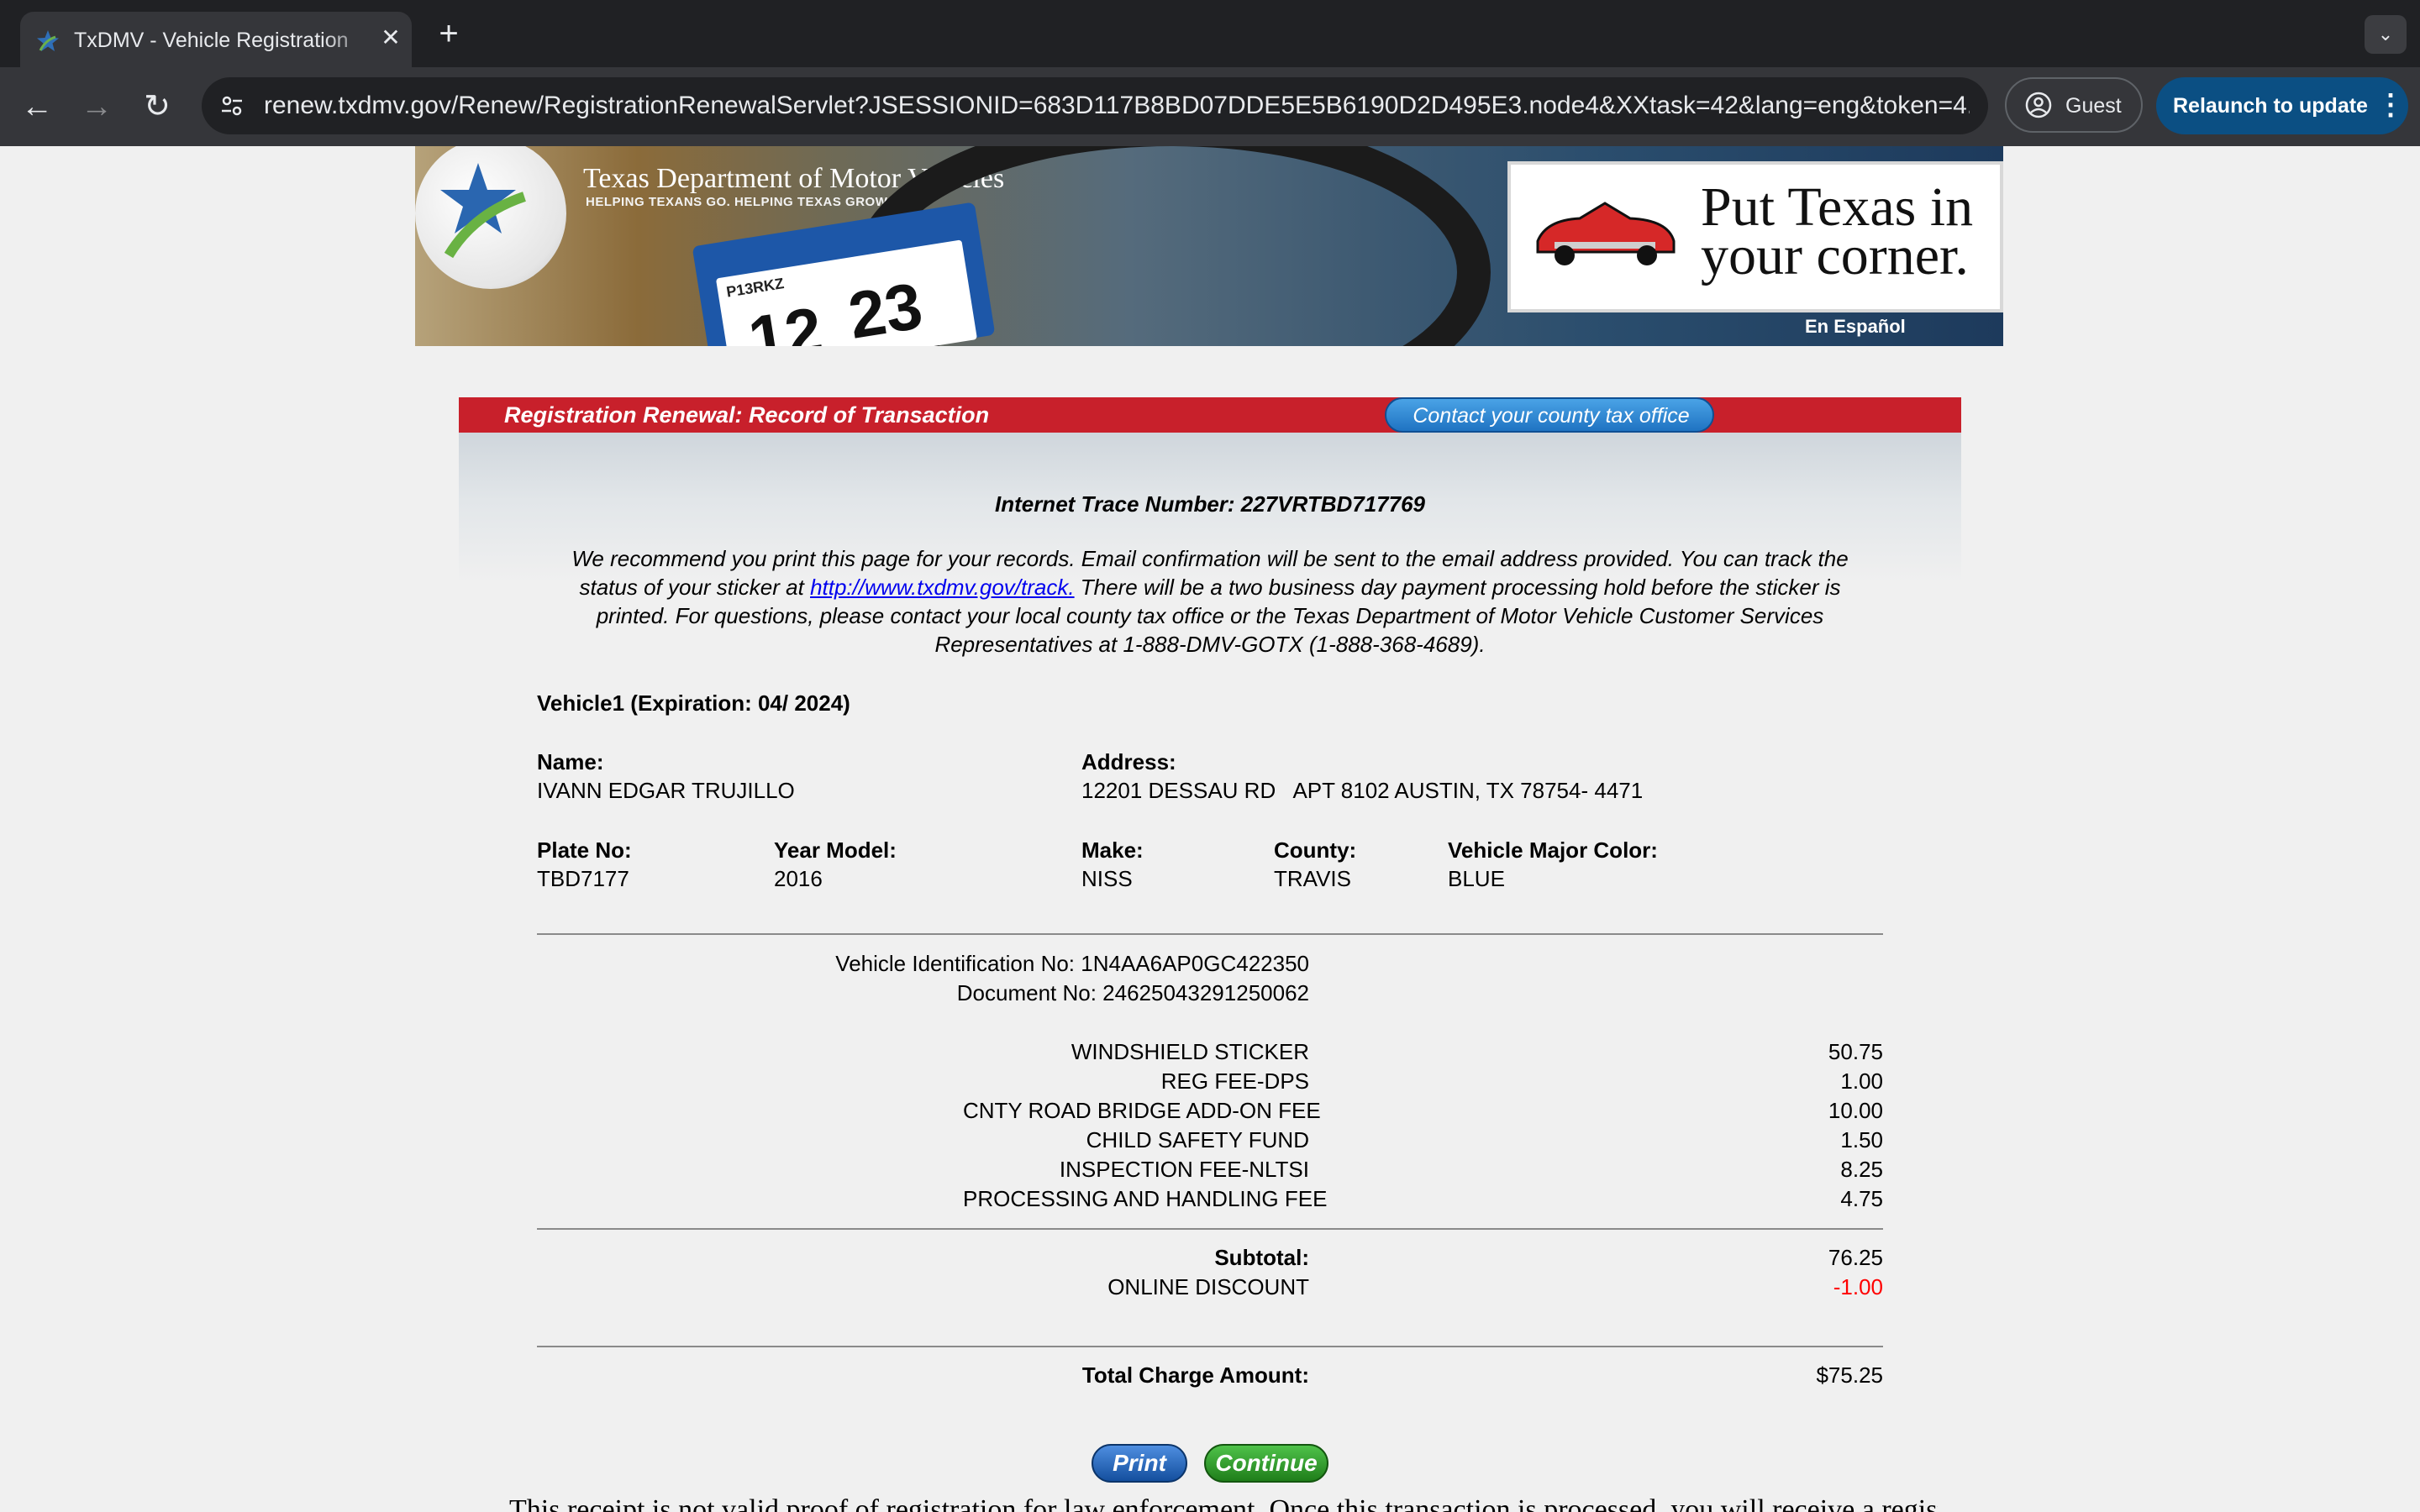 Image resolution: width=2420 pixels, height=1512 pixels. Describe the element at coordinates (1553, 850) in the screenshot. I see `vehicle-color-label: Vehicle Major Color:` at that location.